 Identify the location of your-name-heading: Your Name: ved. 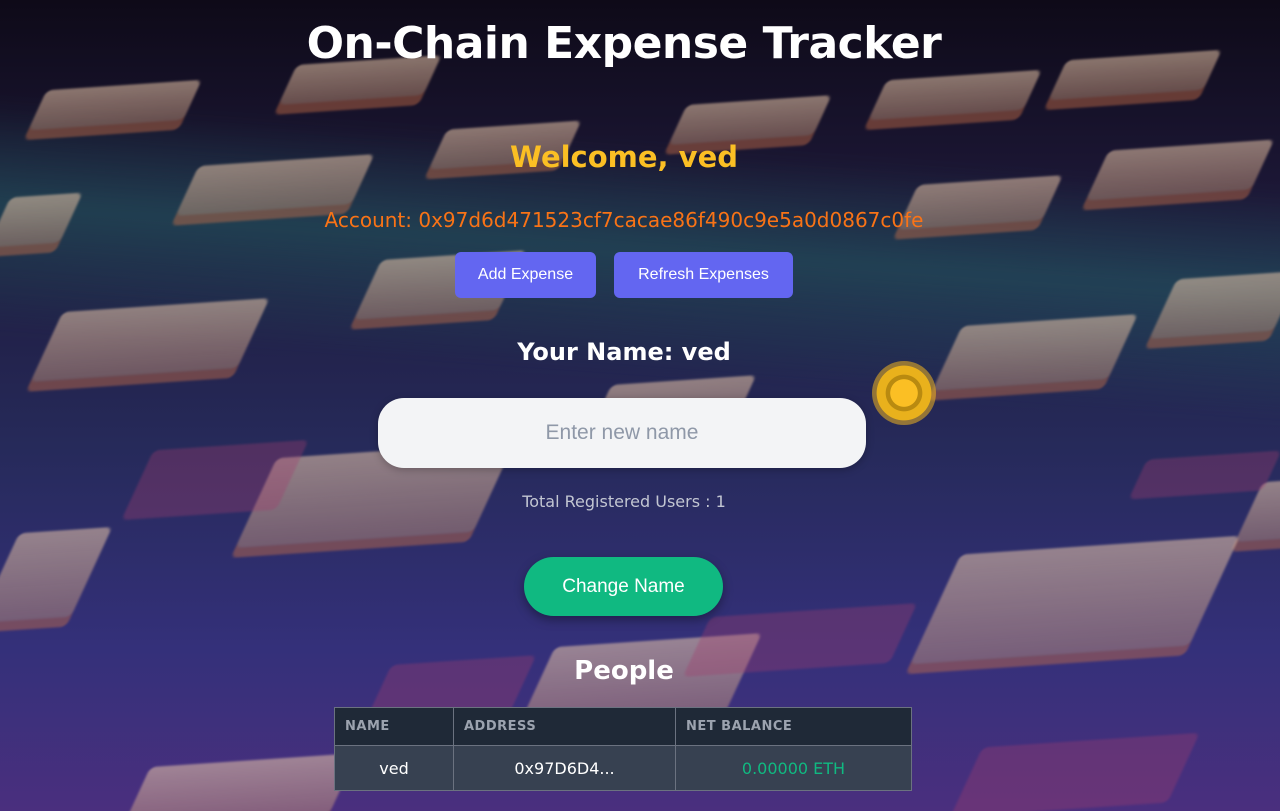
(624, 352).